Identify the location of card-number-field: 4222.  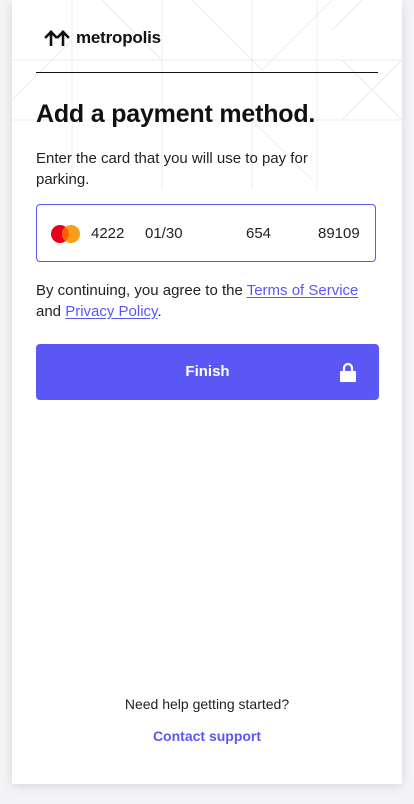
(107, 234).